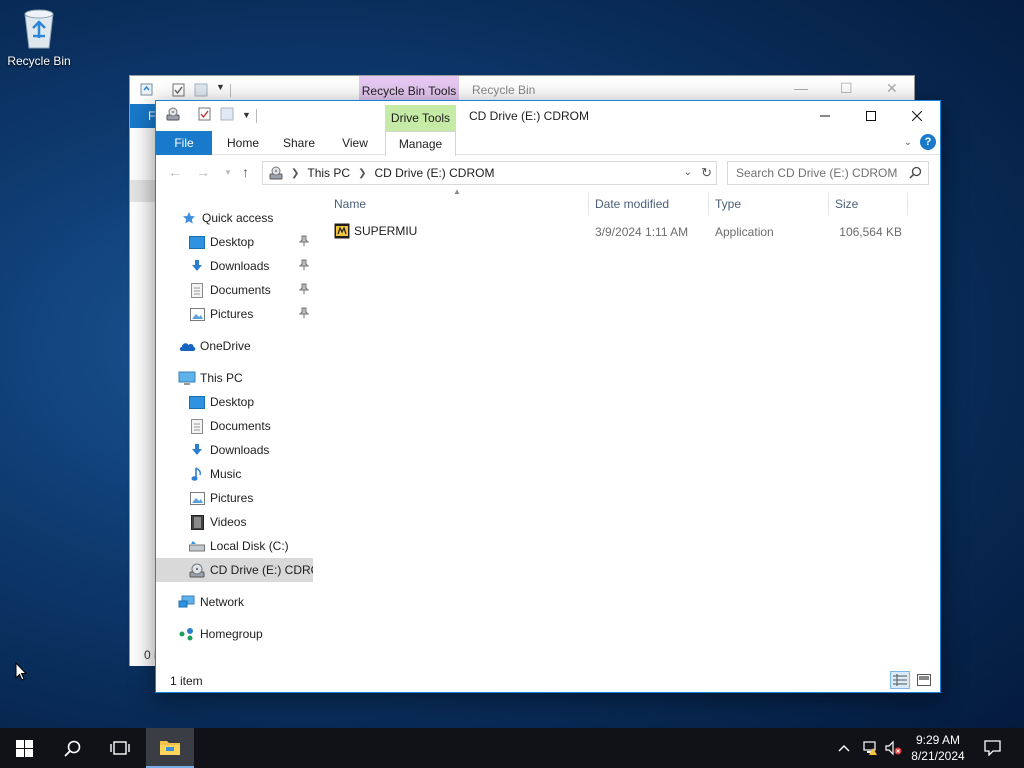  Describe the element at coordinates (912, 680) in the screenshot. I see `view-switcher` at that location.